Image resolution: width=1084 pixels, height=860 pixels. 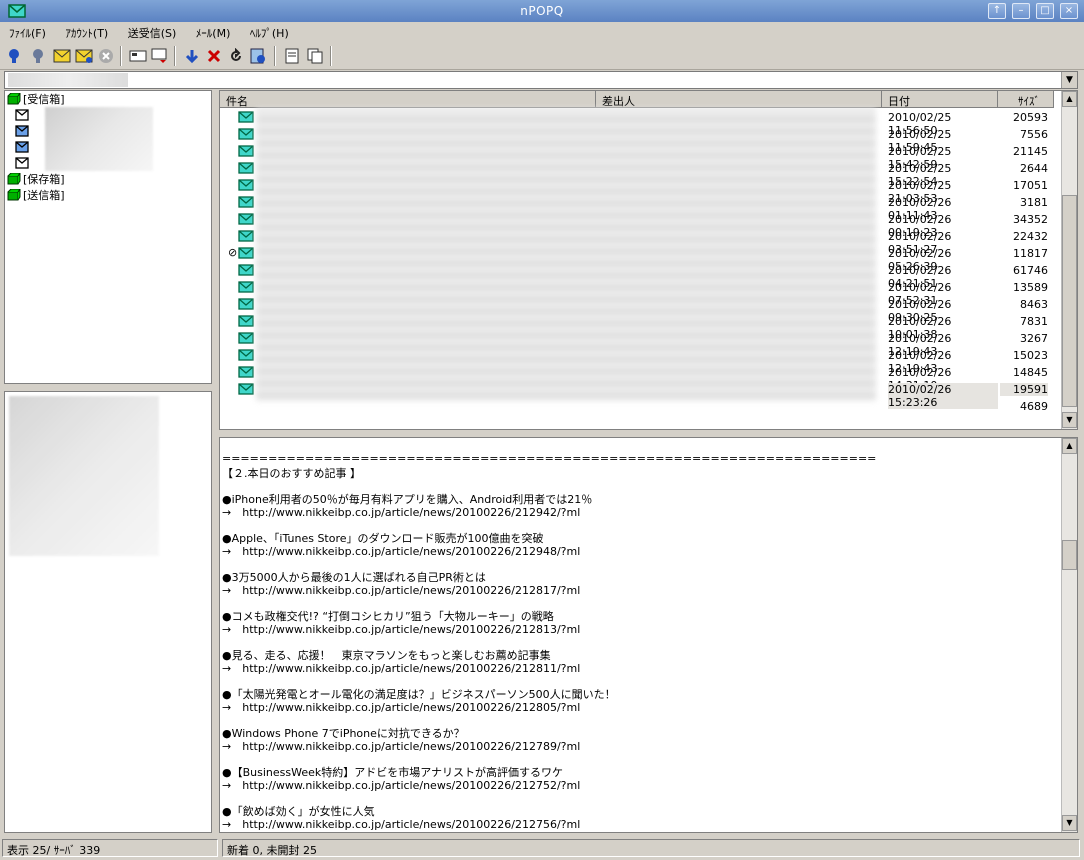 What do you see at coordinates (258, 56) in the screenshot?
I see `address-icon` at bounding box center [258, 56].